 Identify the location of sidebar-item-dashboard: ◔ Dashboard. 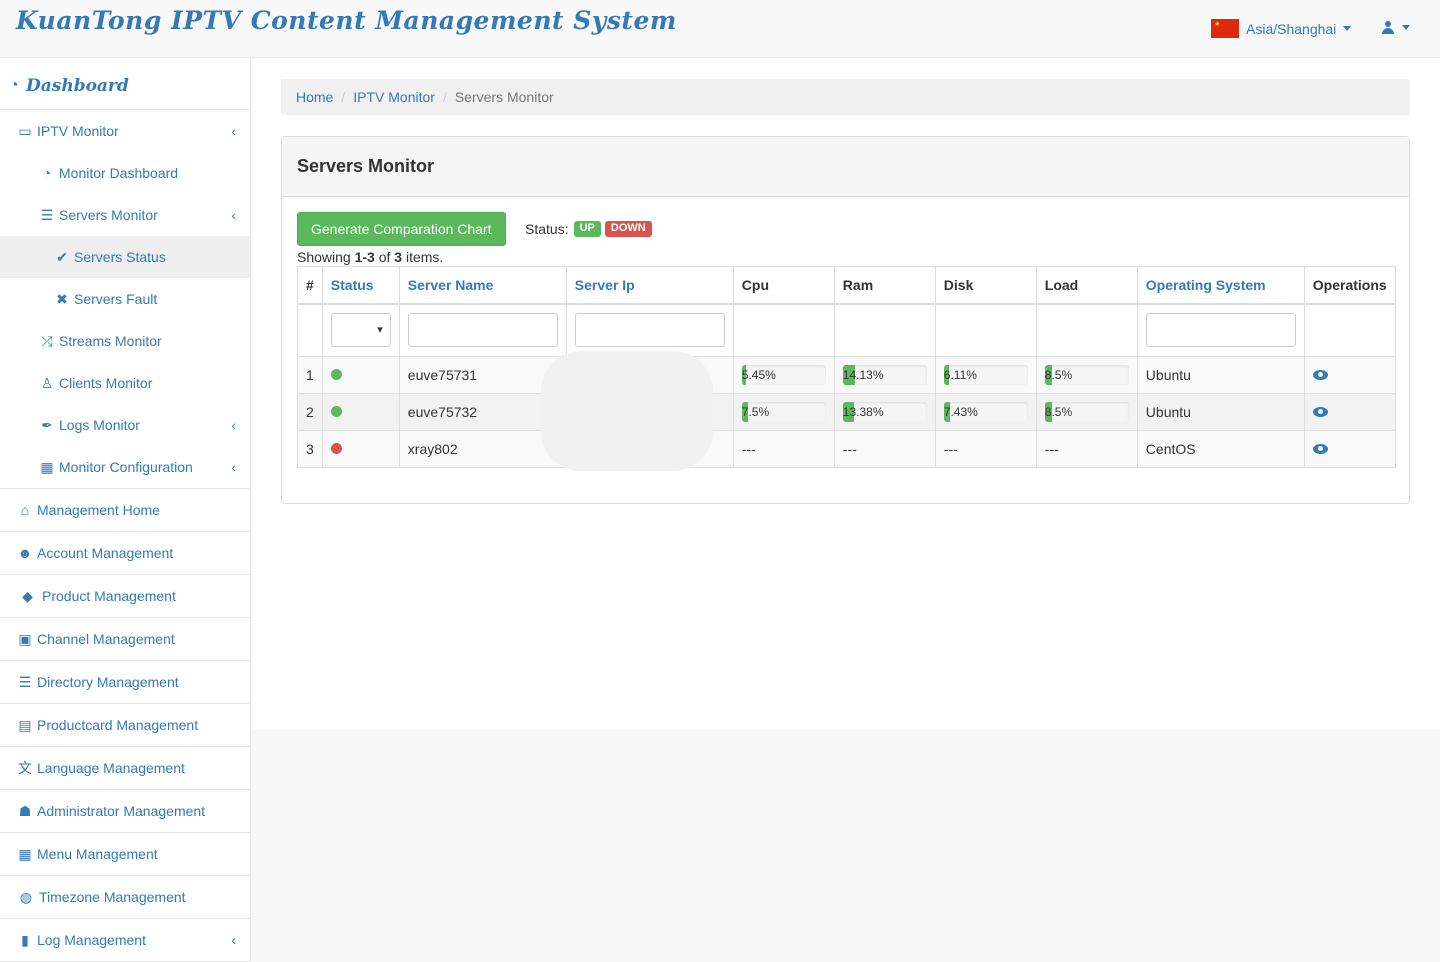
(131, 86).